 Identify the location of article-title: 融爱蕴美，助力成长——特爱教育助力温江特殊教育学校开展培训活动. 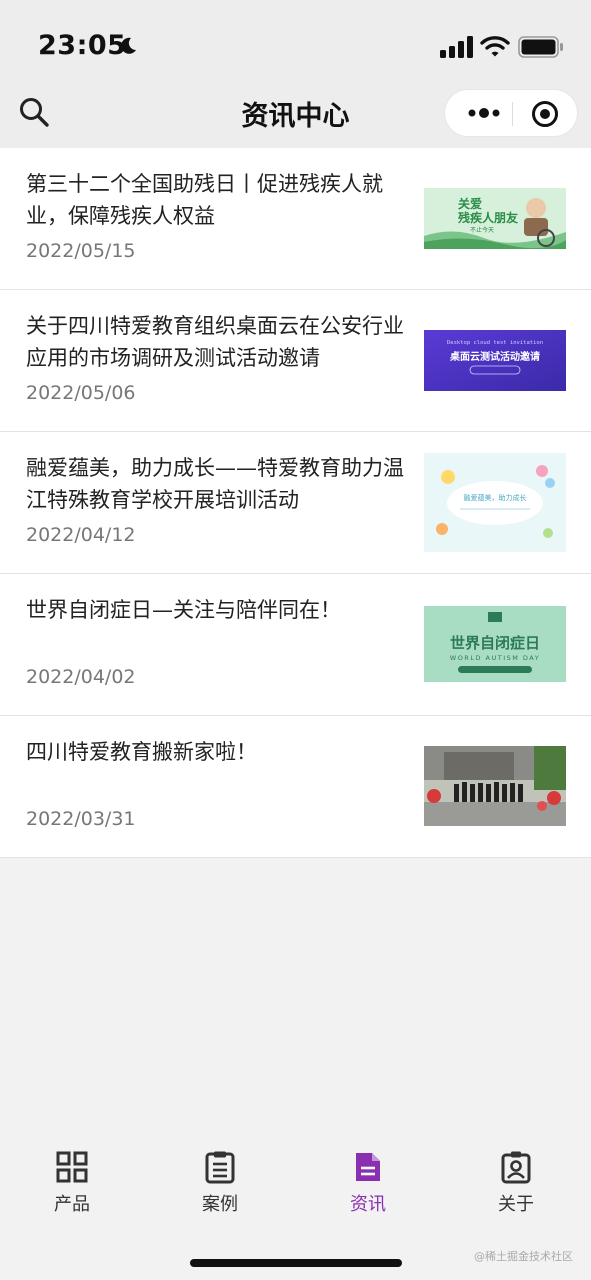
(215, 484).